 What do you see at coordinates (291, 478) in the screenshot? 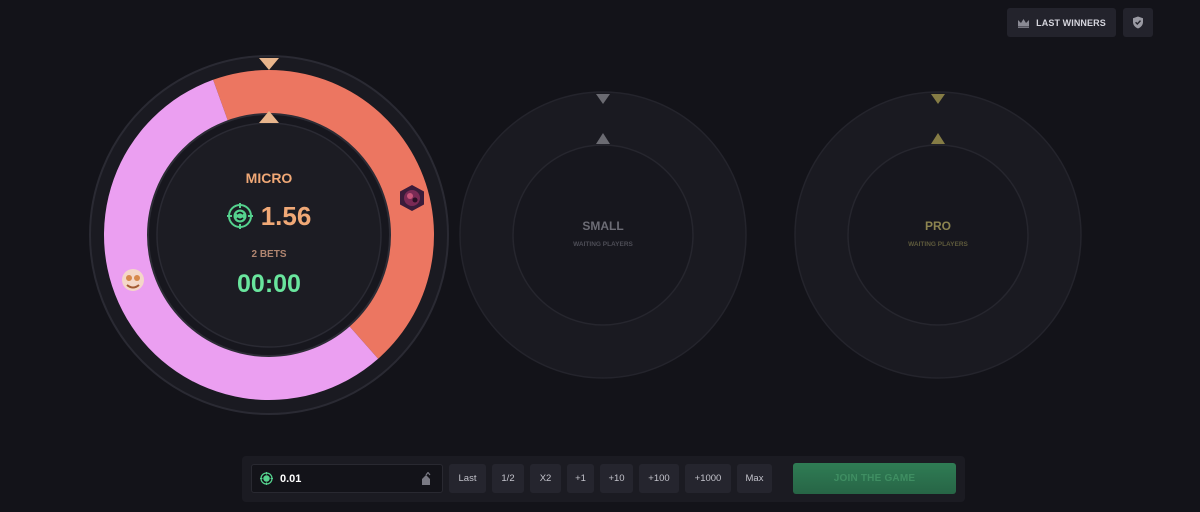
I see `bet-amount-value: 0.01` at bounding box center [291, 478].